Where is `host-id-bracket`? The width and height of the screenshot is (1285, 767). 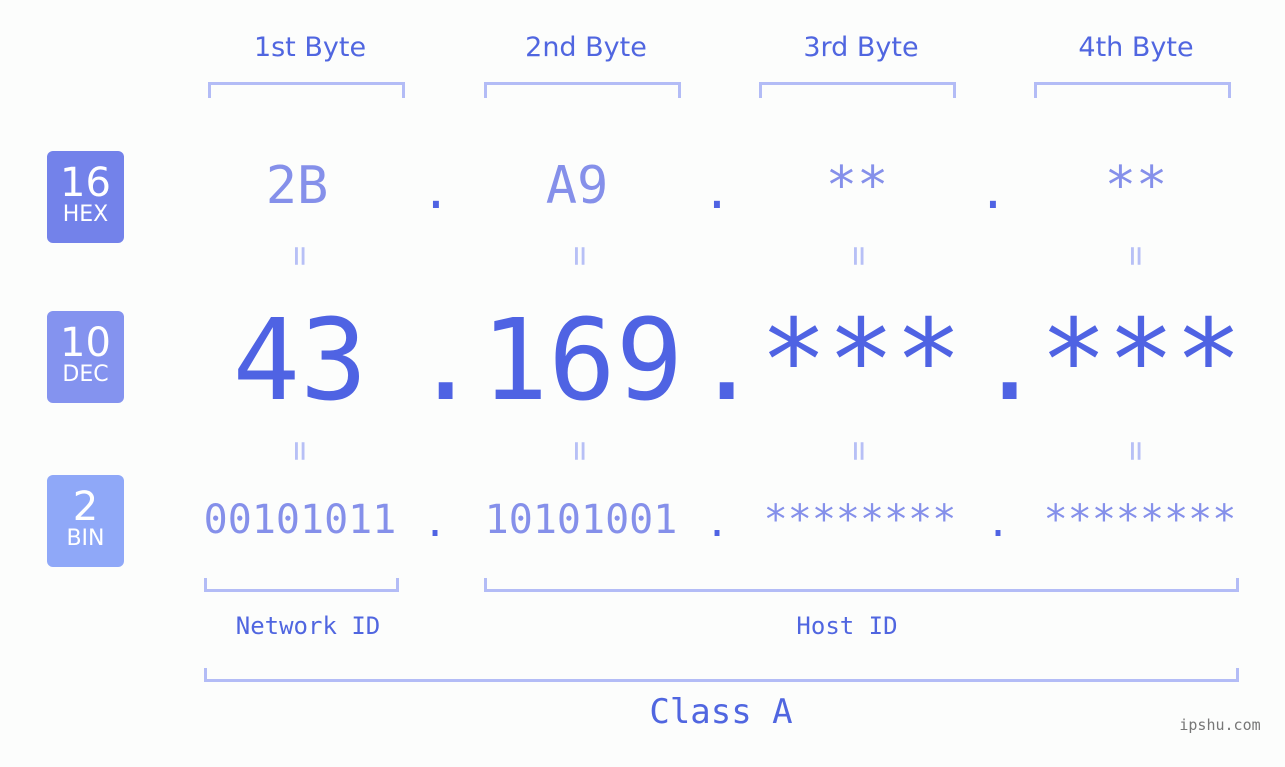 host-id-bracket is located at coordinates (861, 585).